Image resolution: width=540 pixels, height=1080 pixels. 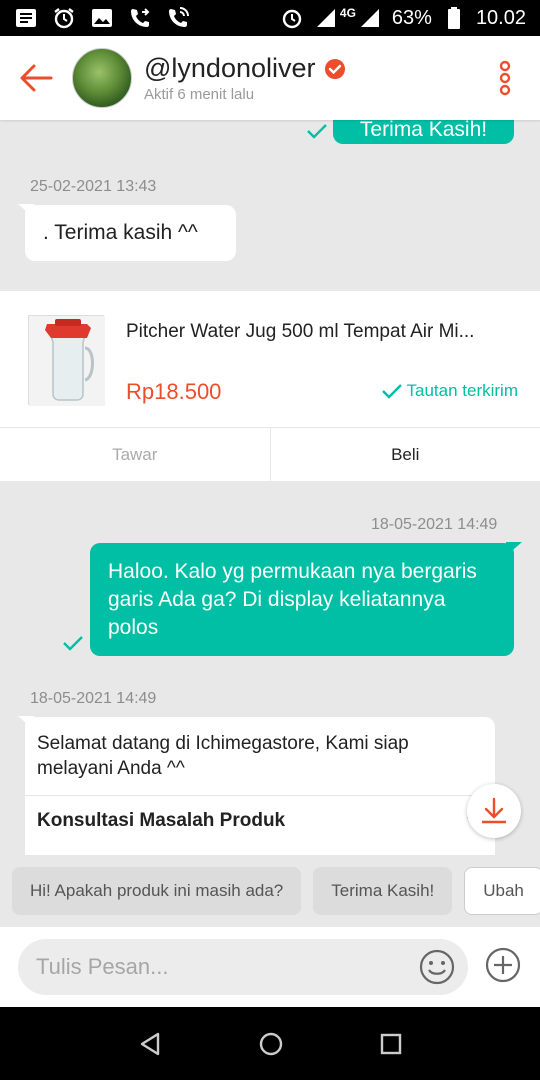 I want to click on check-icon, so click(x=391, y=391).